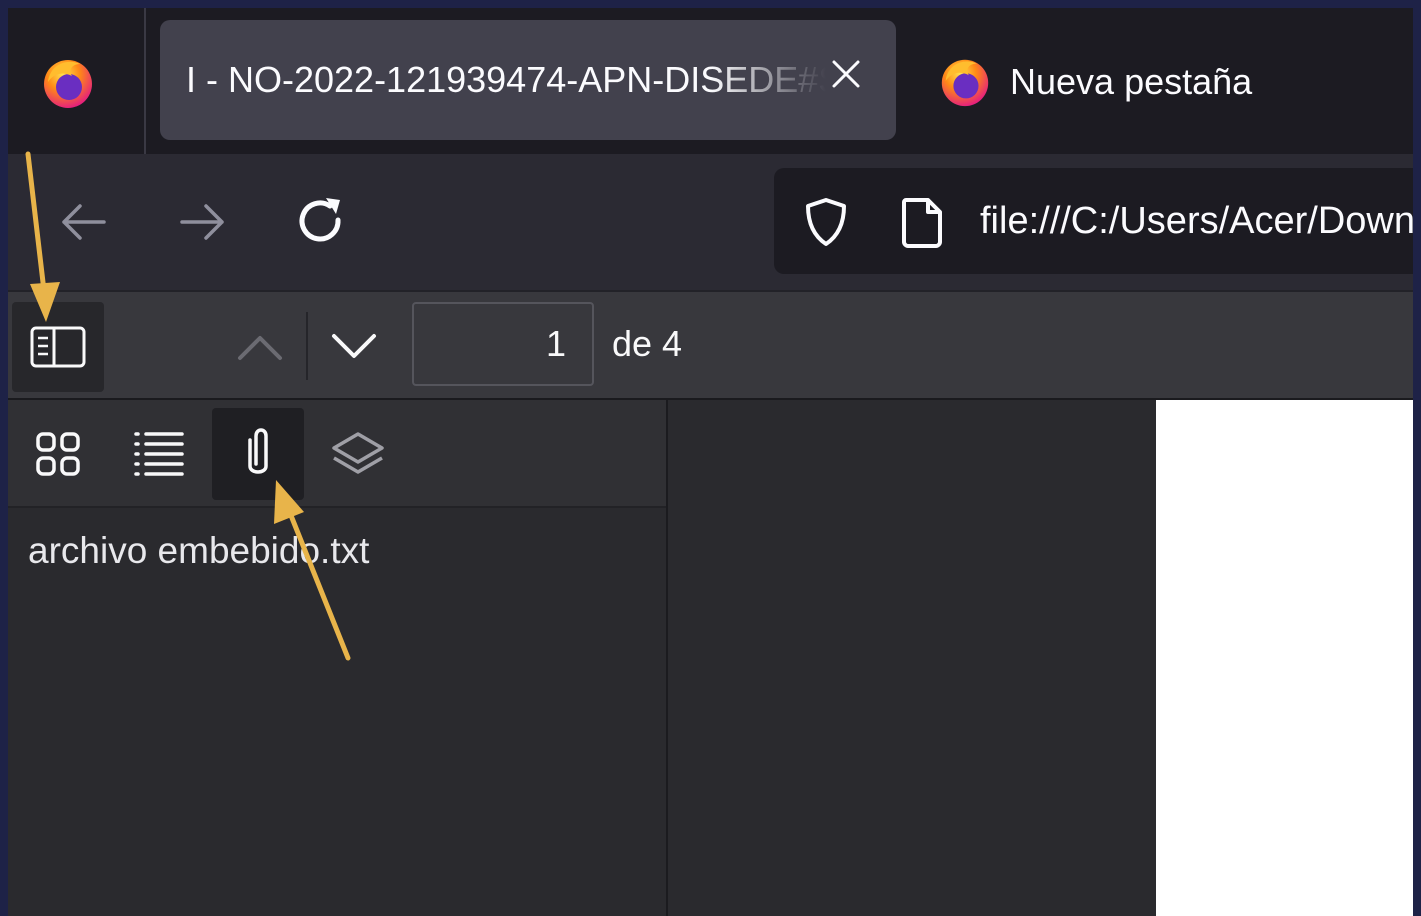 The height and width of the screenshot is (916, 1421). I want to click on chevron-down-icon, so click(354, 344).